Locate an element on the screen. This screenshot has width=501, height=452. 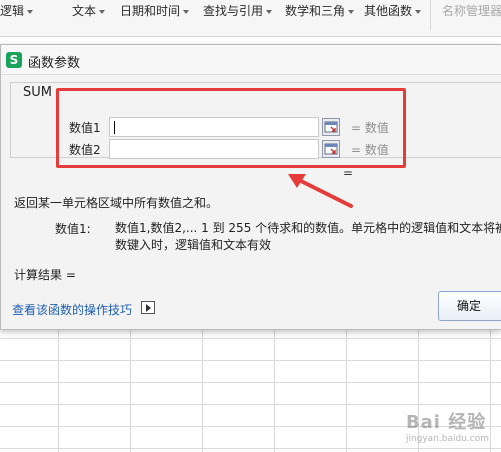
dialog-titlebar: S 函数参数 is located at coordinates (251, 60).